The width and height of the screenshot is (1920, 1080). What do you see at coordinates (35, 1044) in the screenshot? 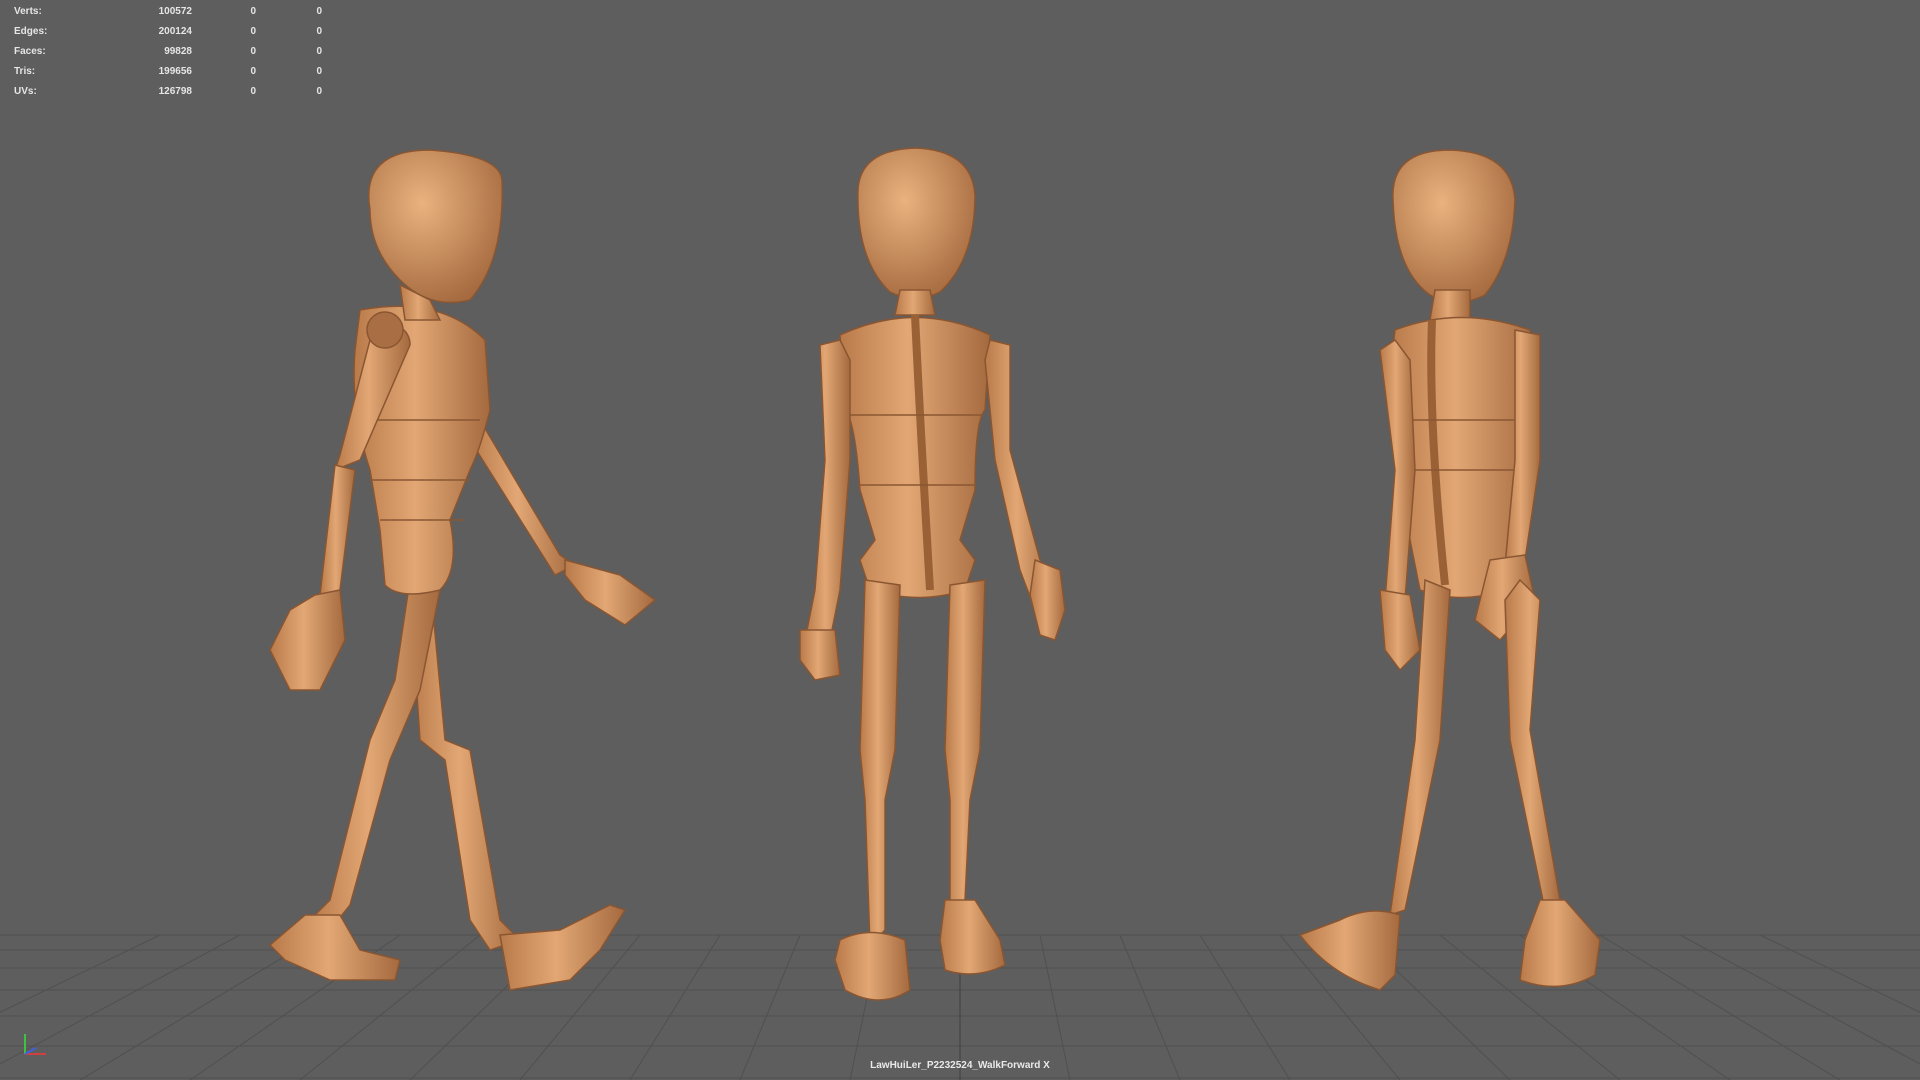
I see `axis-gizmo-icon` at bounding box center [35, 1044].